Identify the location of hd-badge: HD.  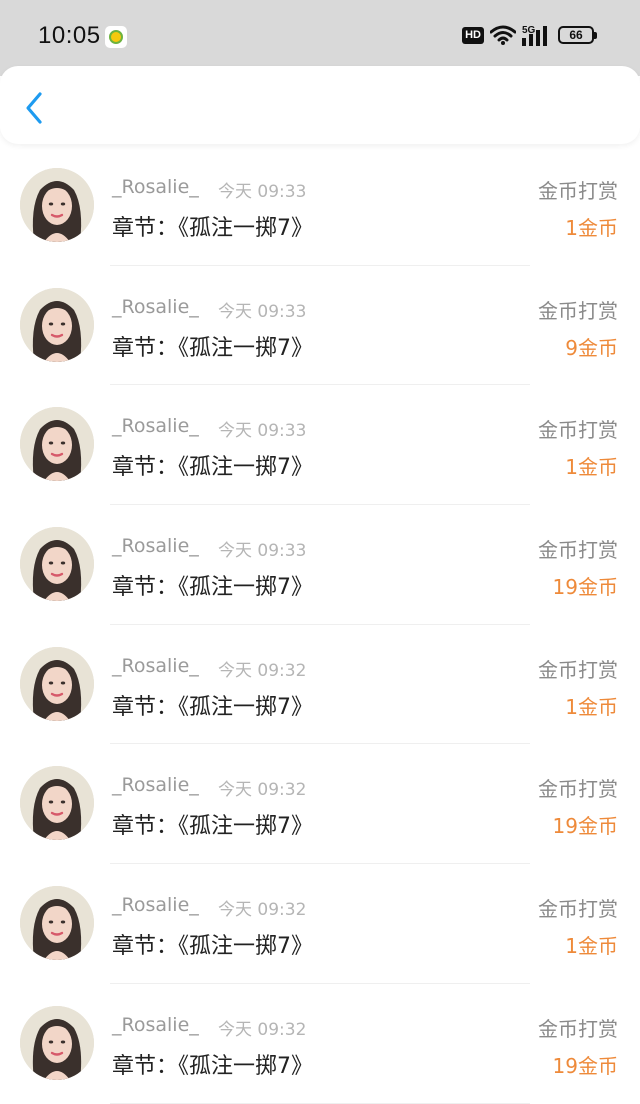
(473, 35).